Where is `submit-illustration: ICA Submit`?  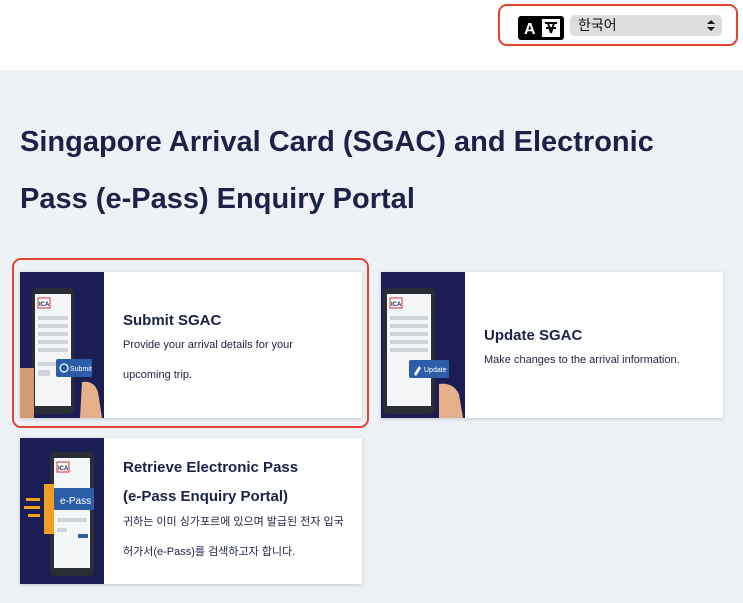
submit-illustration: ICA Submit is located at coordinates (62, 345).